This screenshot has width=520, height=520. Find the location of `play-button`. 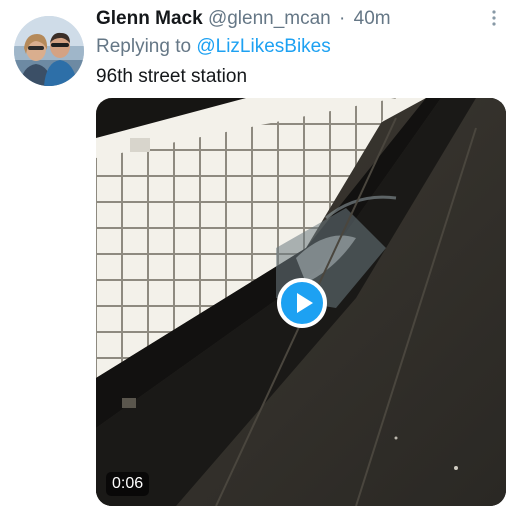

play-button is located at coordinates (302, 303).